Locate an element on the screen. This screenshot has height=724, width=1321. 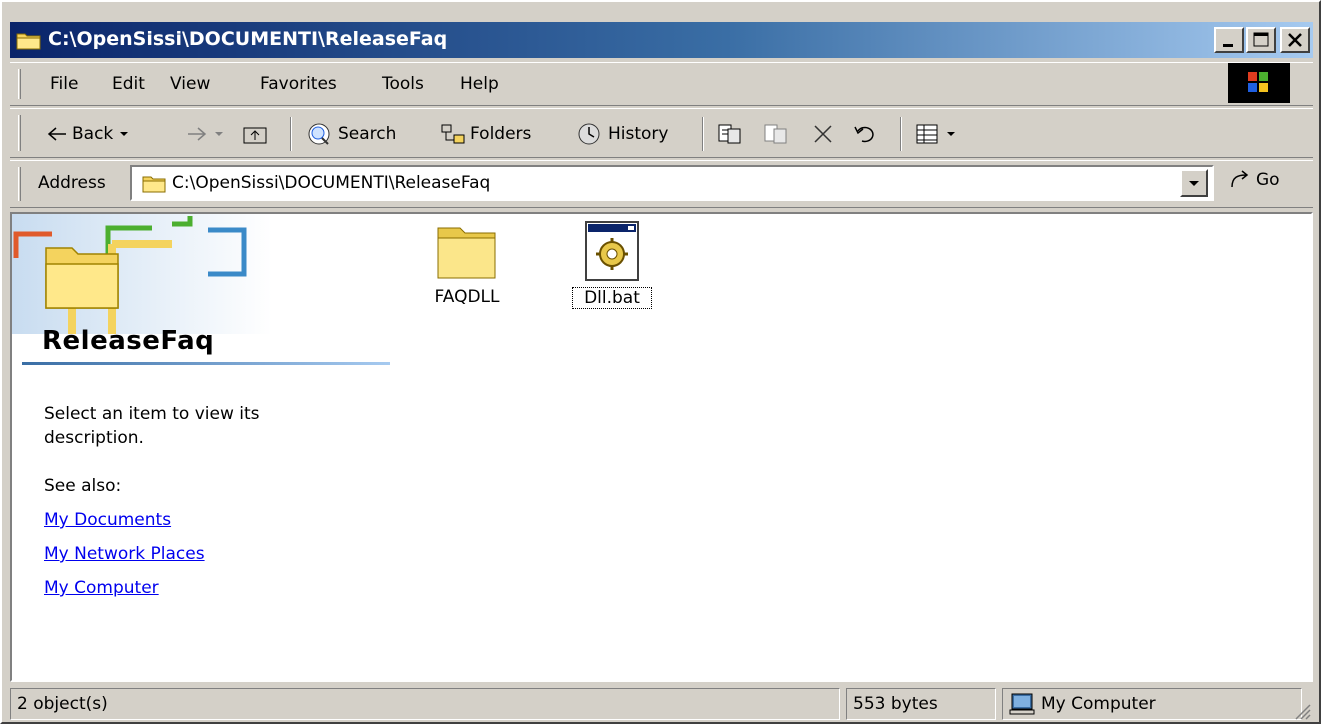
move-to-icon is located at coordinates (729, 134).